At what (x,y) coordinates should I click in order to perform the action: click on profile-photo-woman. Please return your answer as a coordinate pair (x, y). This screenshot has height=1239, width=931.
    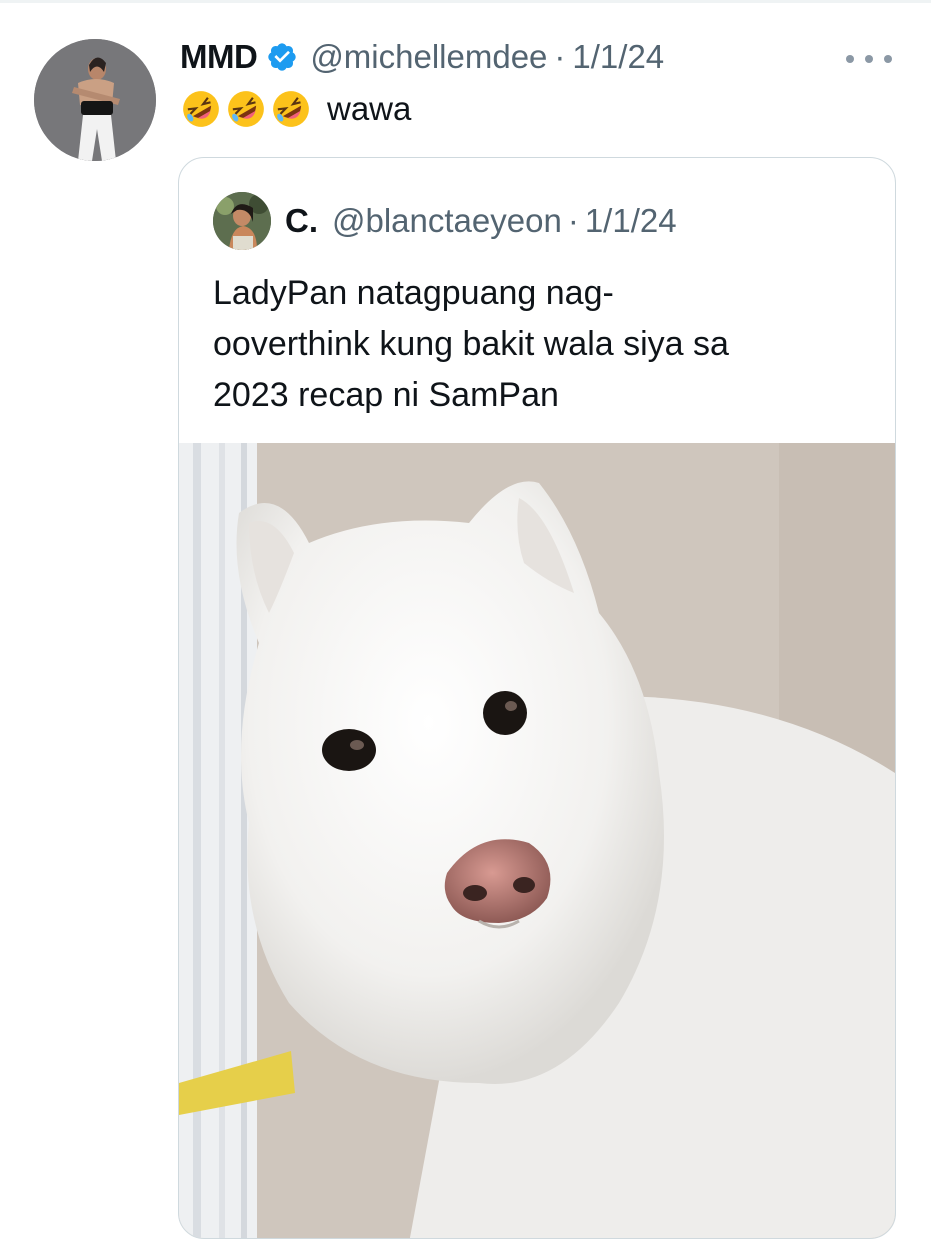
    Looking at the image, I should click on (95, 100).